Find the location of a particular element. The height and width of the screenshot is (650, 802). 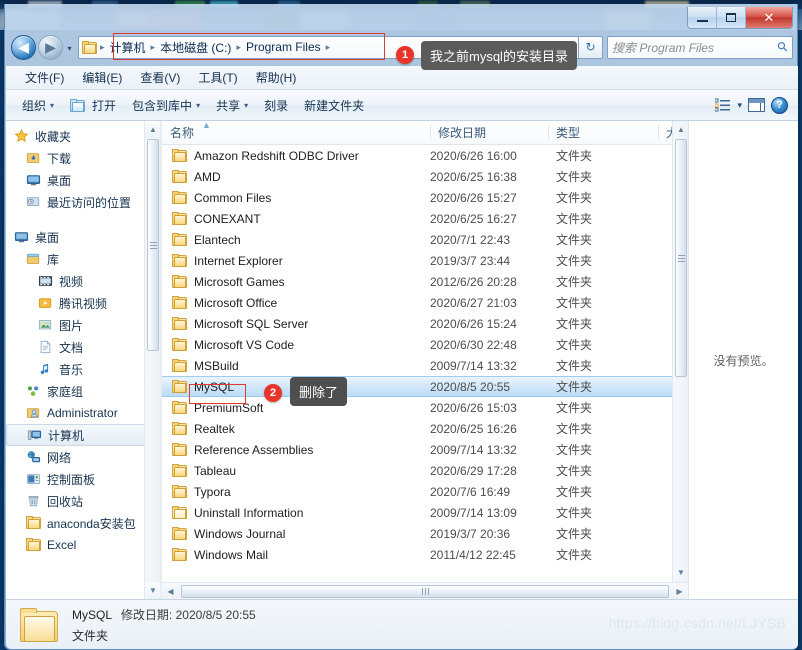

share-button: 共享 ▾ is located at coordinates (232, 105).